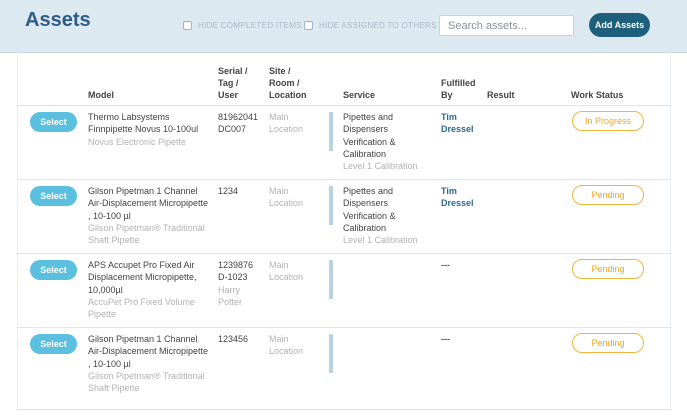  I want to click on col-header-result: Result, so click(501, 95).